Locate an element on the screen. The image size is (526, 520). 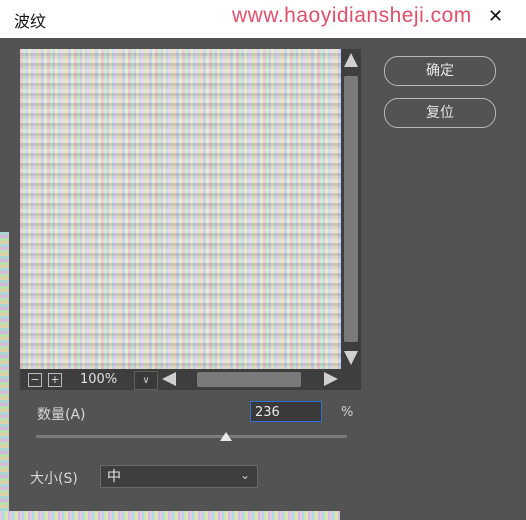
background-canvas-strip is located at coordinates (4, 376).